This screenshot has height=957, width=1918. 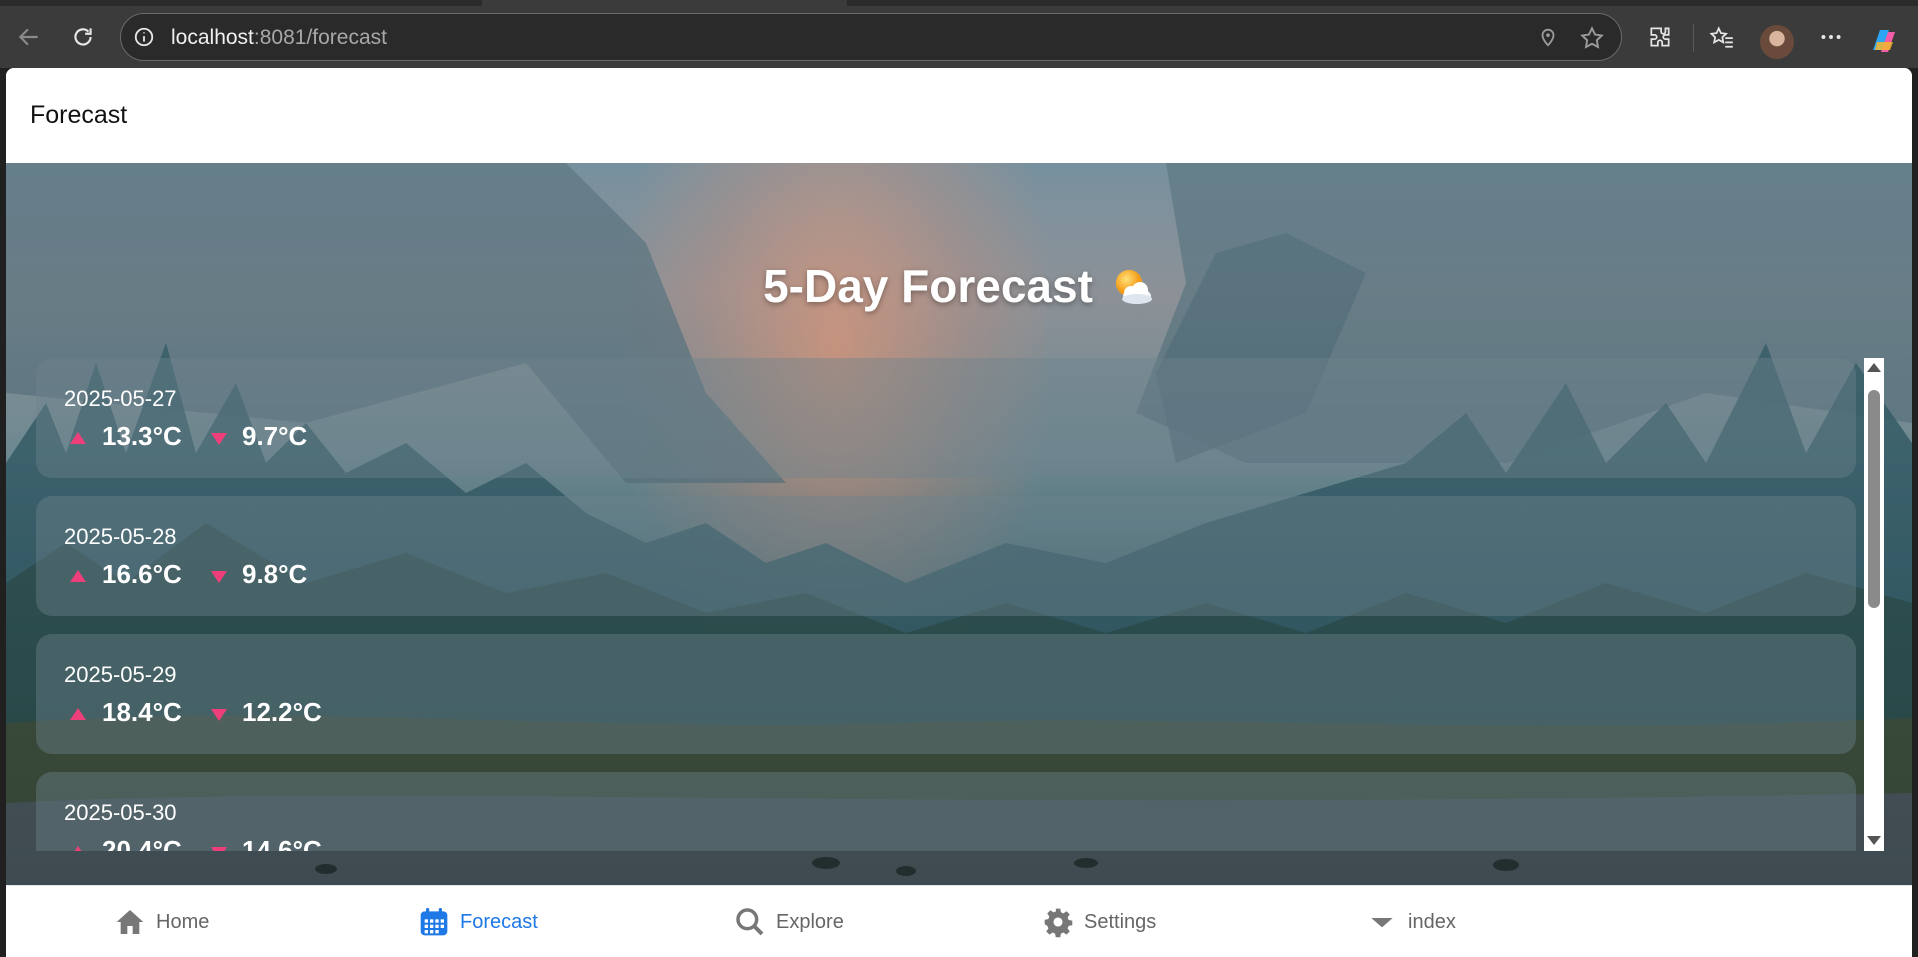 What do you see at coordinates (1884, 41) in the screenshot?
I see `copilot-icon` at bounding box center [1884, 41].